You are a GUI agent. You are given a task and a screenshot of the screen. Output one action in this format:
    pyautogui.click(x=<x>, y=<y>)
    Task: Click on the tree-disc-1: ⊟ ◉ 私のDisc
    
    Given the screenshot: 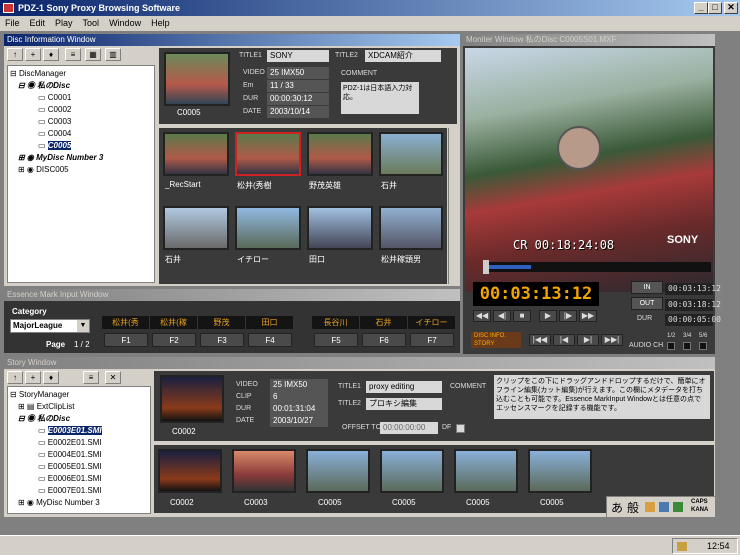 What is the action you would take?
    pyautogui.click(x=81, y=86)
    